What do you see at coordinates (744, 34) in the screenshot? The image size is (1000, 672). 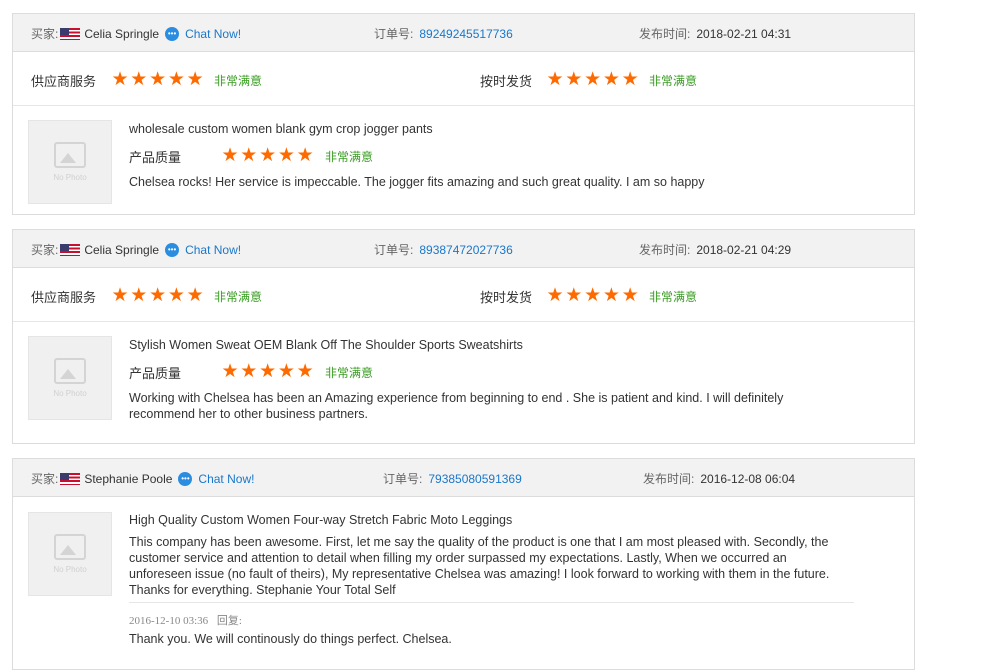 I see `date-value: 2018-02-21 04:31` at bounding box center [744, 34].